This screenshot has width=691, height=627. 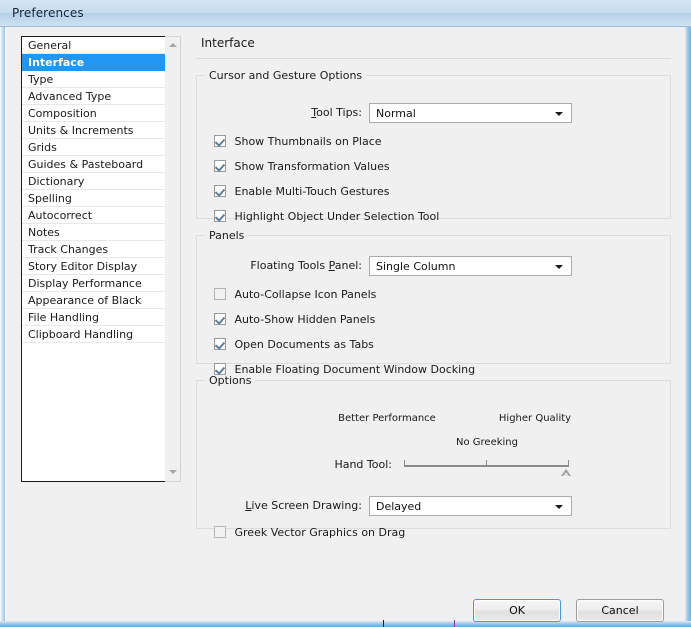 I want to click on tool-tips-value: Normal, so click(x=396, y=113).